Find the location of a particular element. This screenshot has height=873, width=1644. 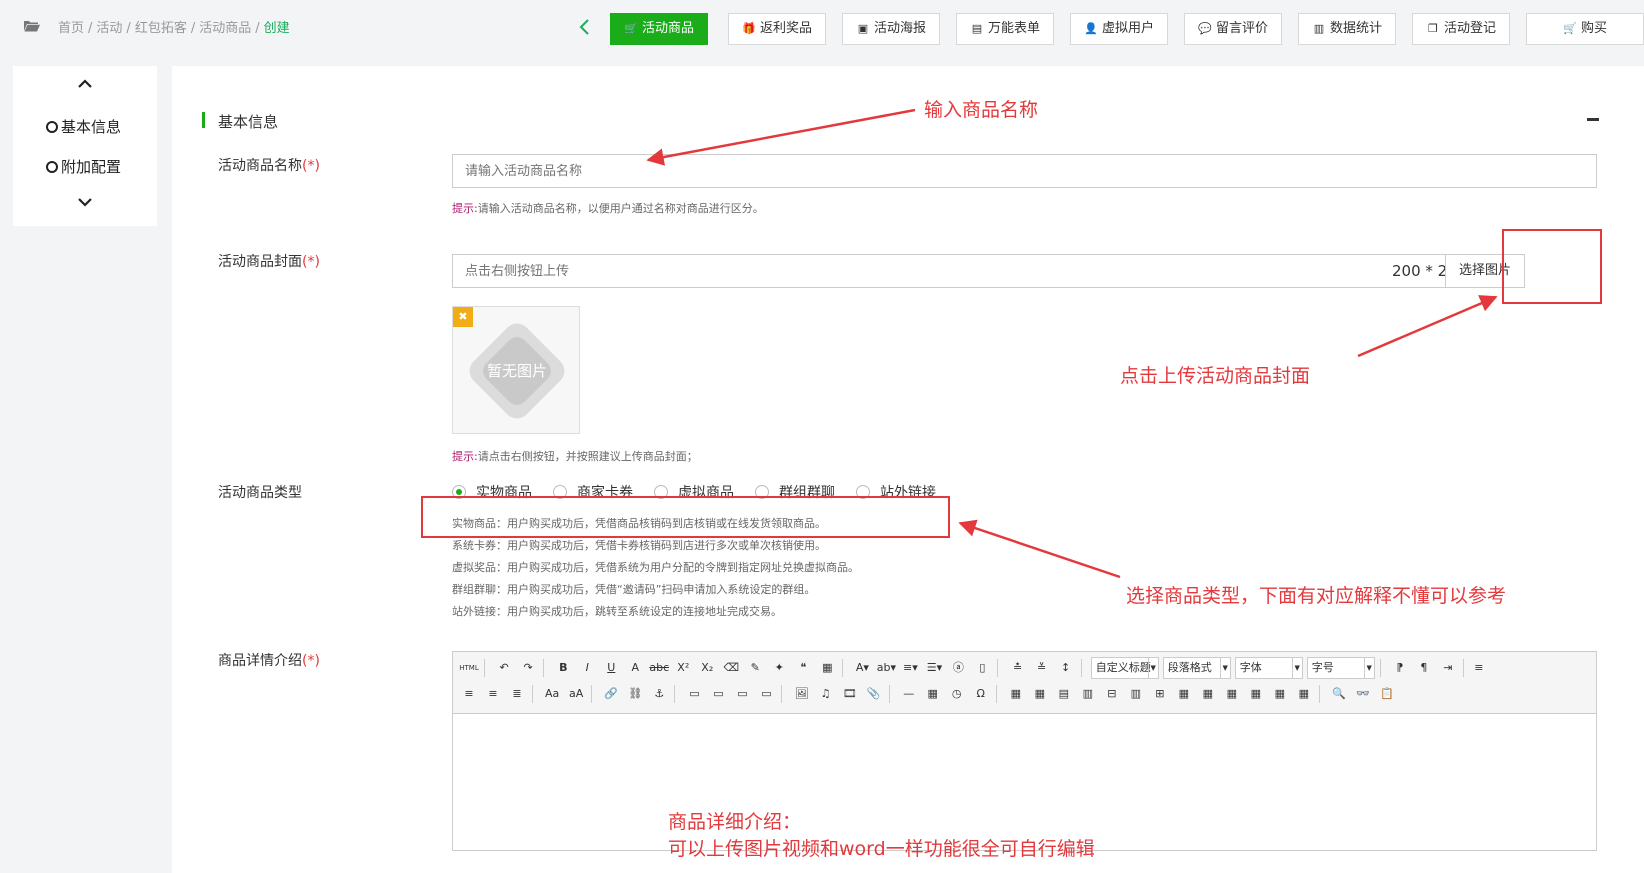

insert-row-icon: ▥ is located at coordinates (1088, 694).